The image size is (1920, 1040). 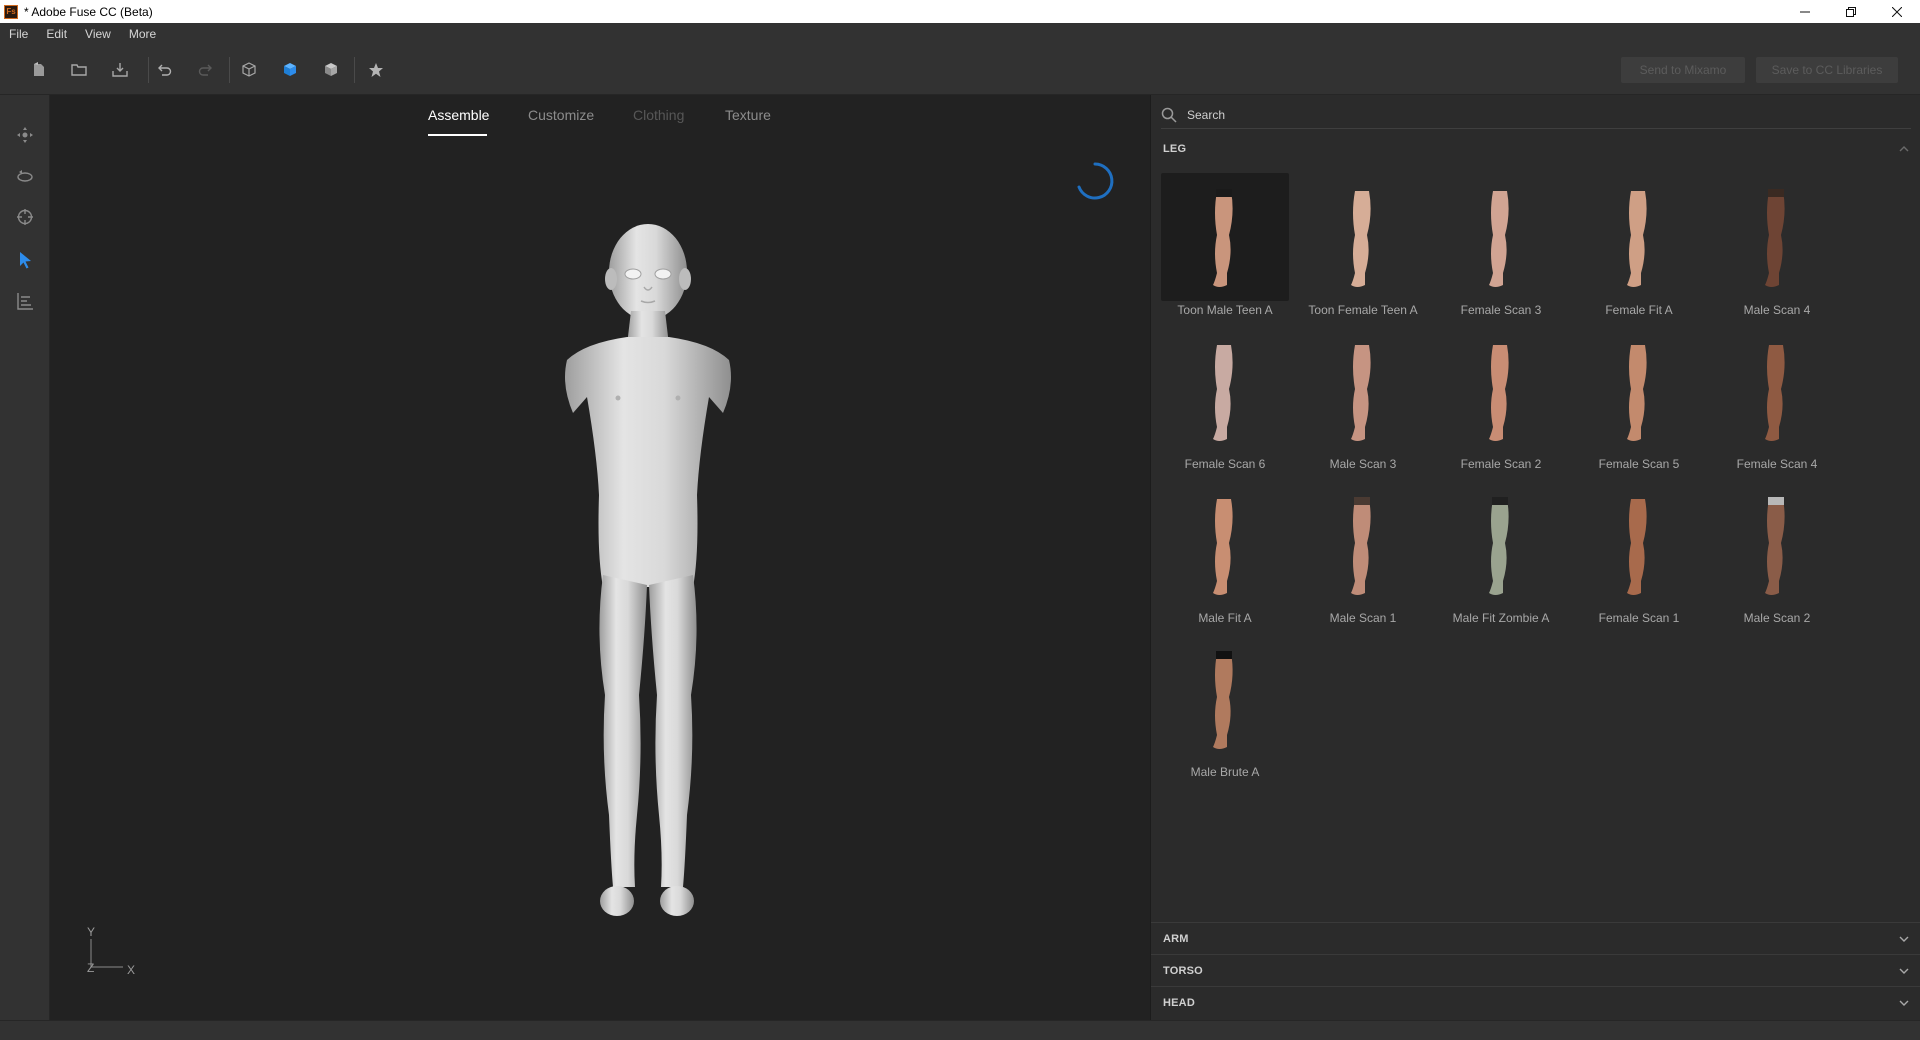 What do you see at coordinates (206, 70) in the screenshot?
I see `redo-button` at bounding box center [206, 70].